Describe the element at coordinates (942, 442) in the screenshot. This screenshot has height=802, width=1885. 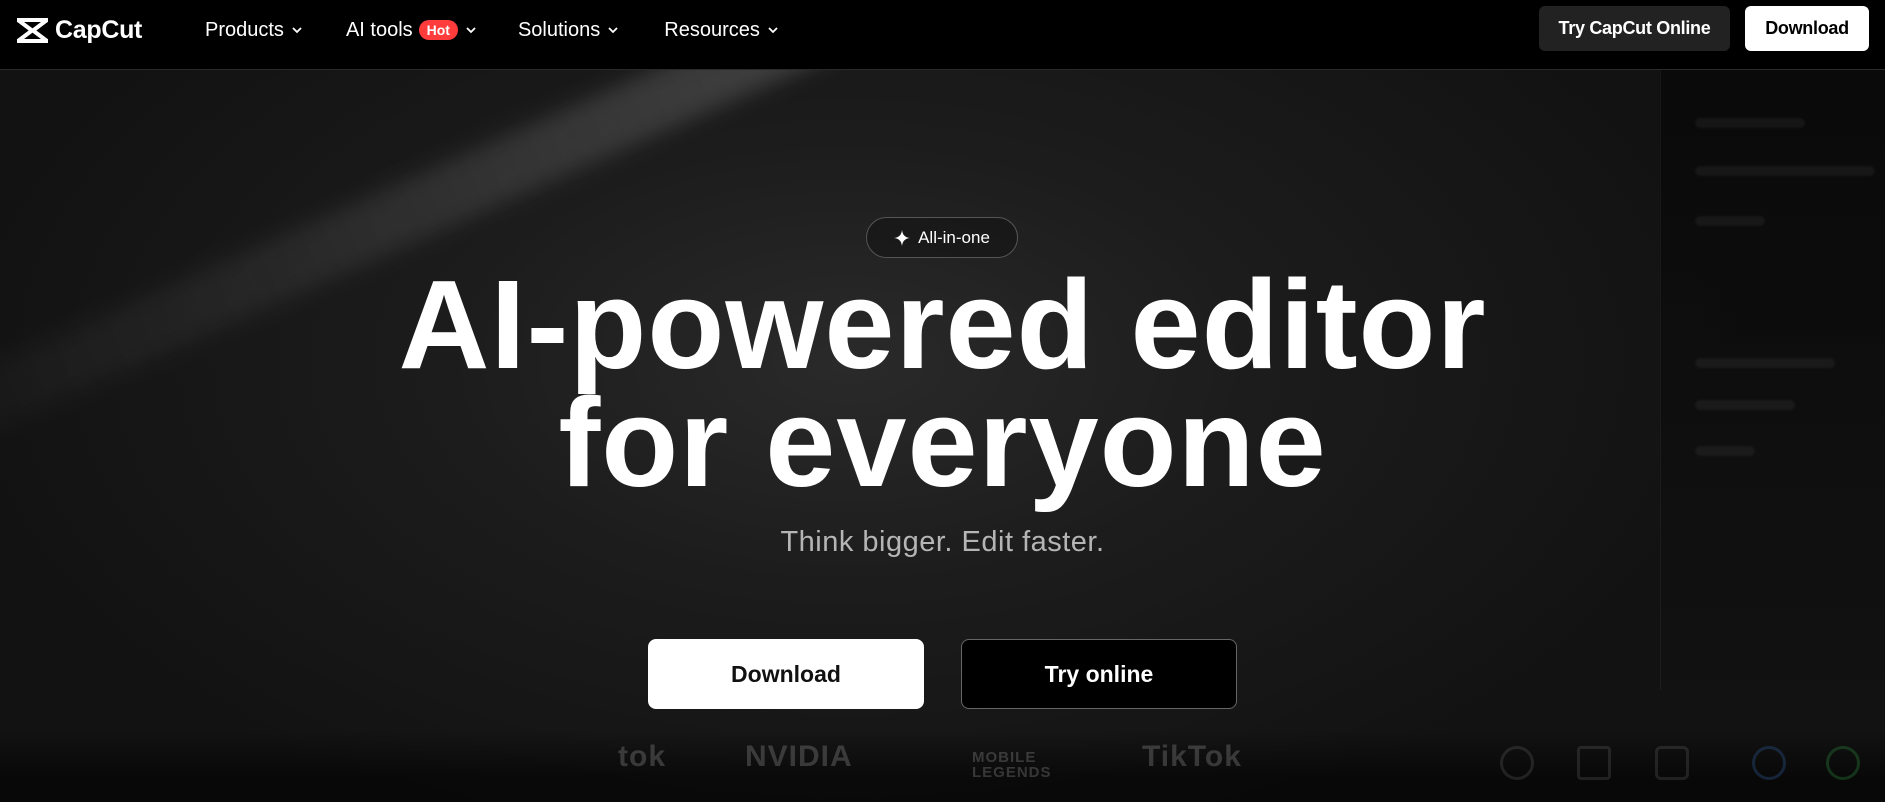
I see `headline-line-2: for everyone` at that location.